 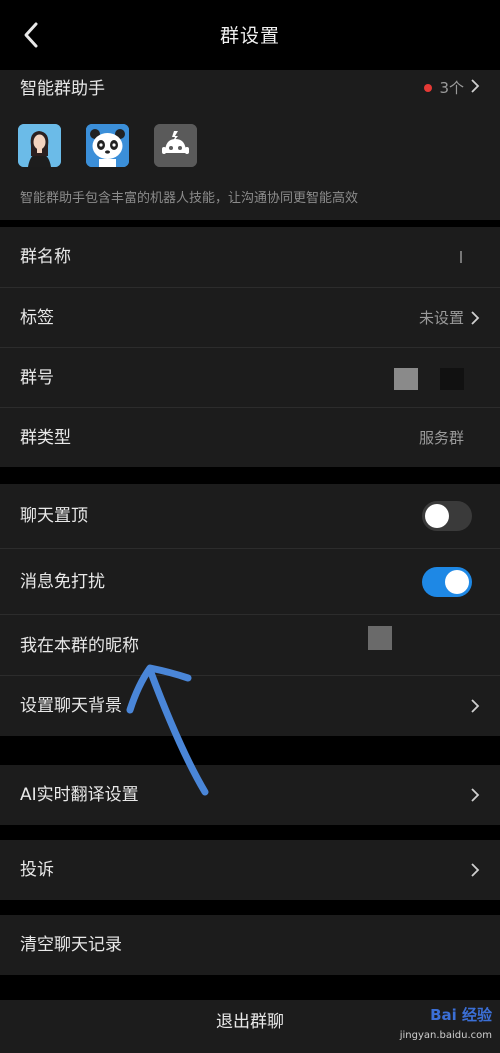 What do you see at coordinates (441, 438) in the screenshot?
I see `group-type-value: 服务群` at bounding box center [441, 438].